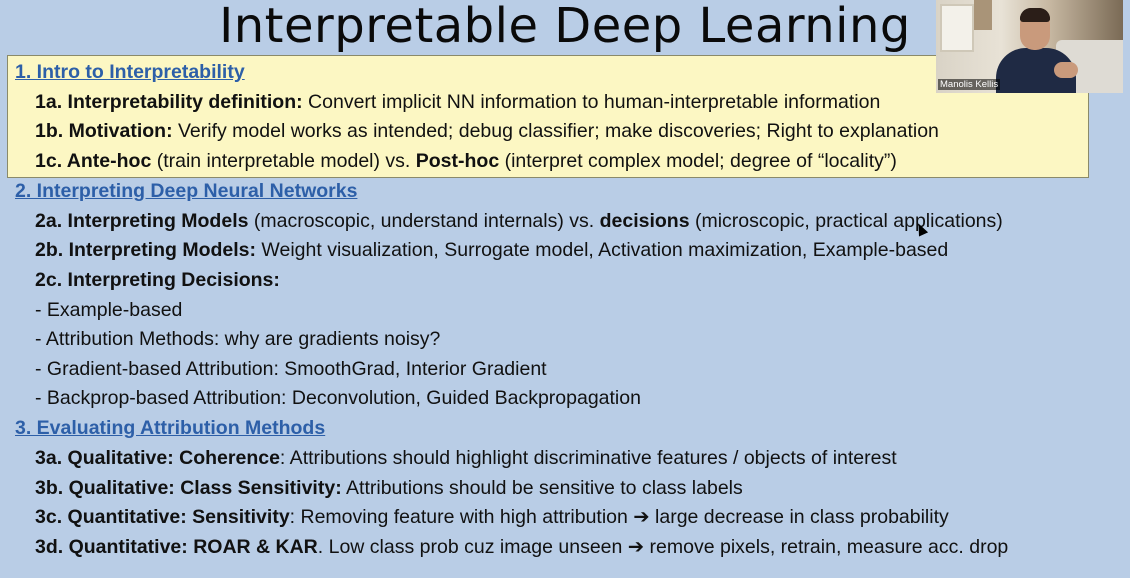 The image size is (1130, 578). What do you see at coordinates (130, 72) in the screenshot?
I see `section-heading-link: 1. Intro to Interpretability` at bounding box center [130, 72].